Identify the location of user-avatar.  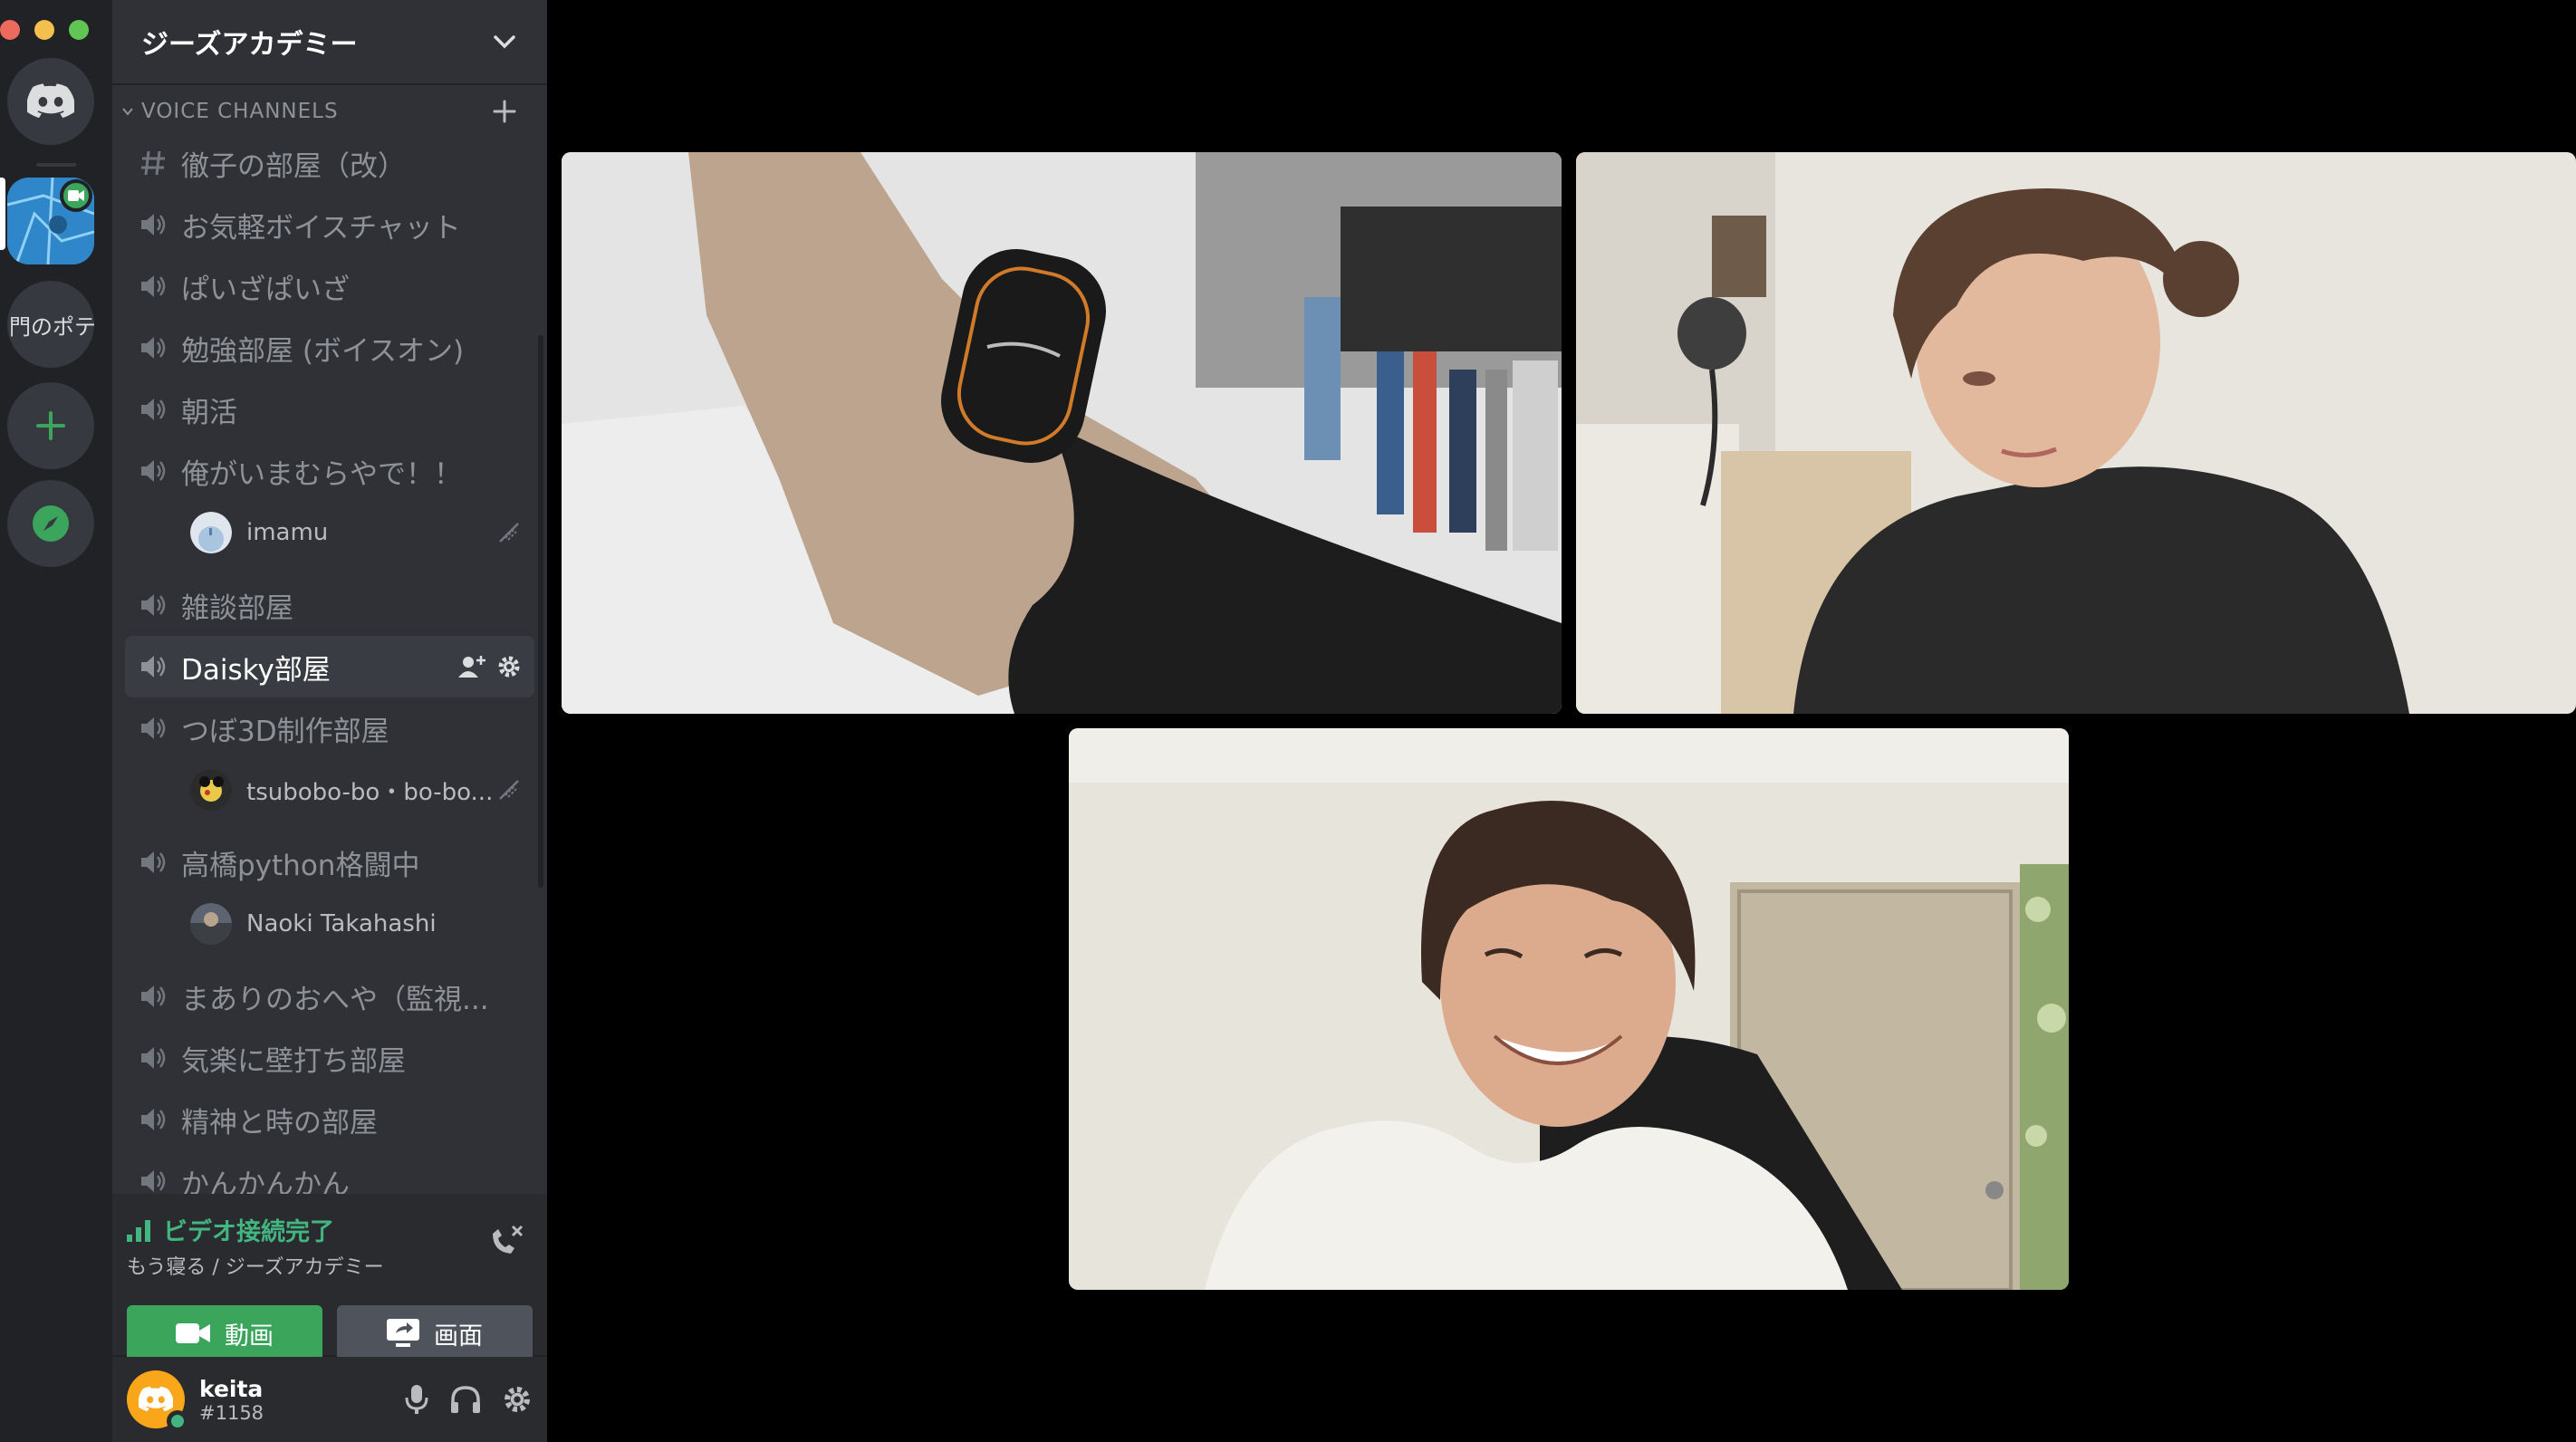
(157, 1401).